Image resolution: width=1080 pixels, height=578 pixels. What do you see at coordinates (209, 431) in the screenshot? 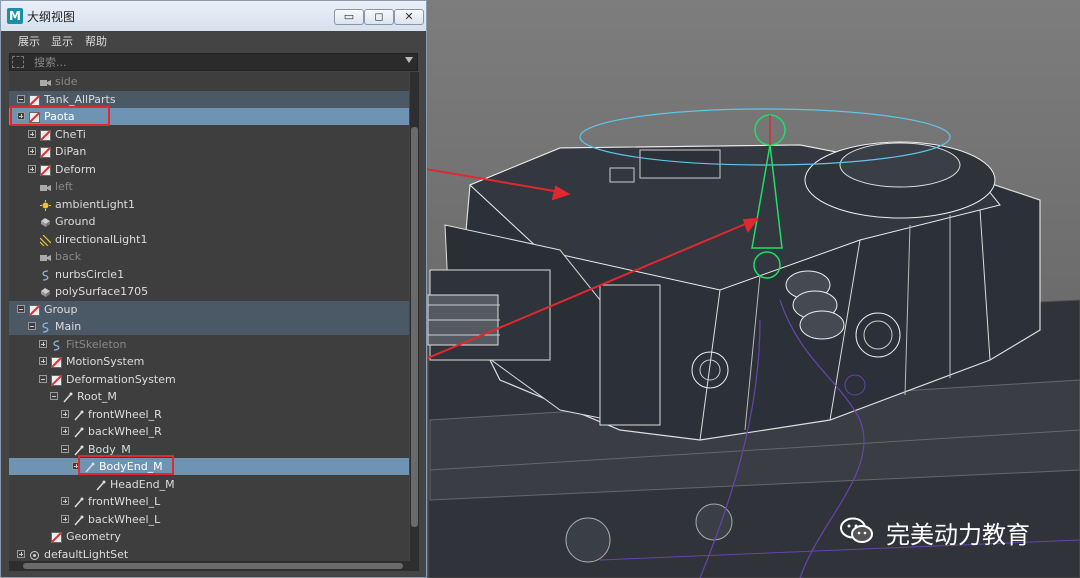
I see `tree-row: backWheel_R` at bounding box center [209, 431].